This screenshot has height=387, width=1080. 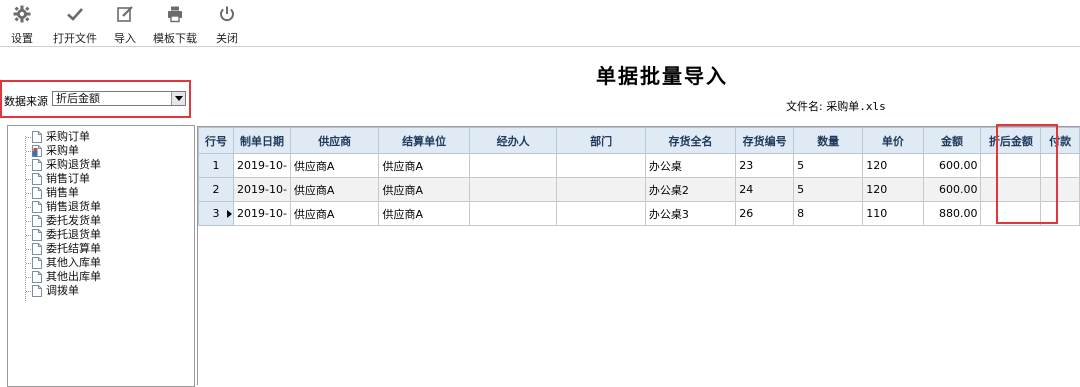 What do you see at coordinates (216, 213) in the screenshot?
I see `row-number-cell: 3` at bounding box center [216, 213].